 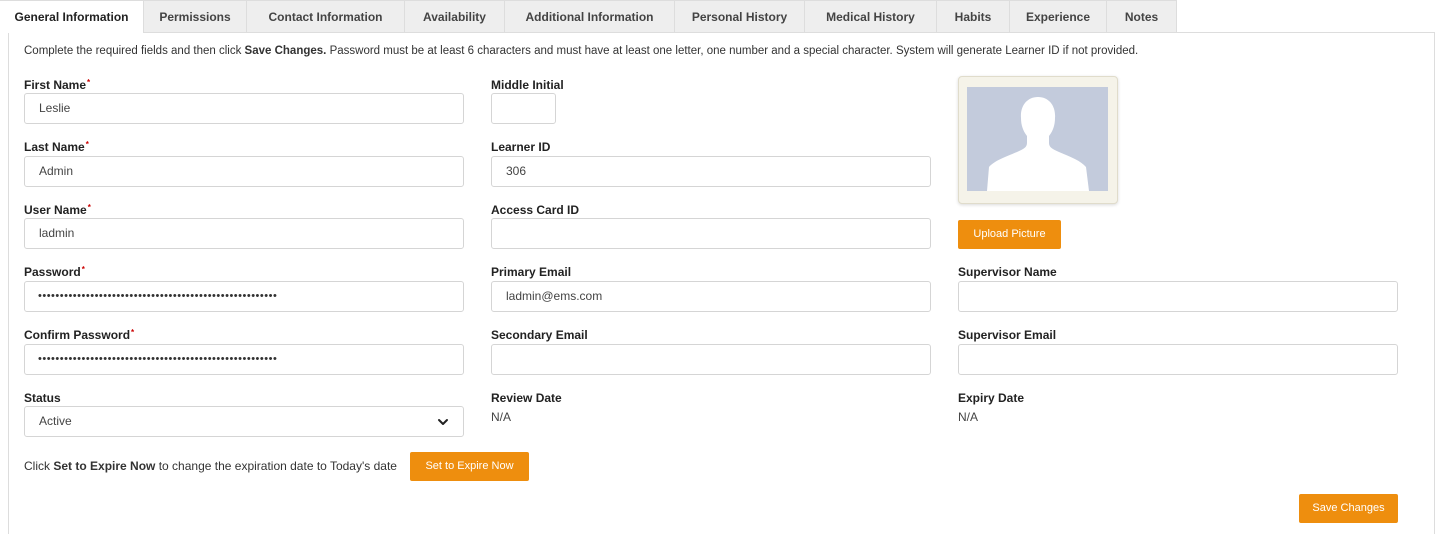 What do you see at coordinates (39, 466) in the screenshot?
I see `expire-text-part1: Click` at bounding box center [39, 466].